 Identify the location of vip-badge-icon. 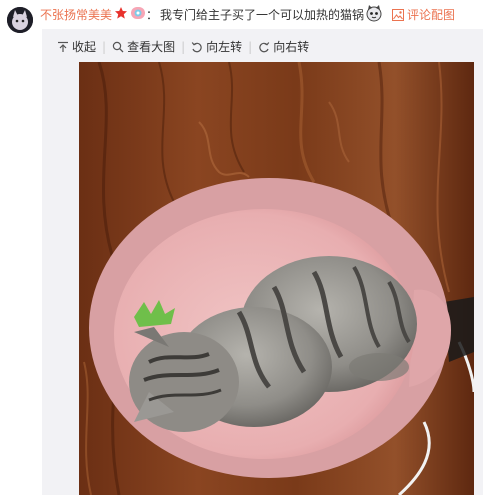
(138, 15).